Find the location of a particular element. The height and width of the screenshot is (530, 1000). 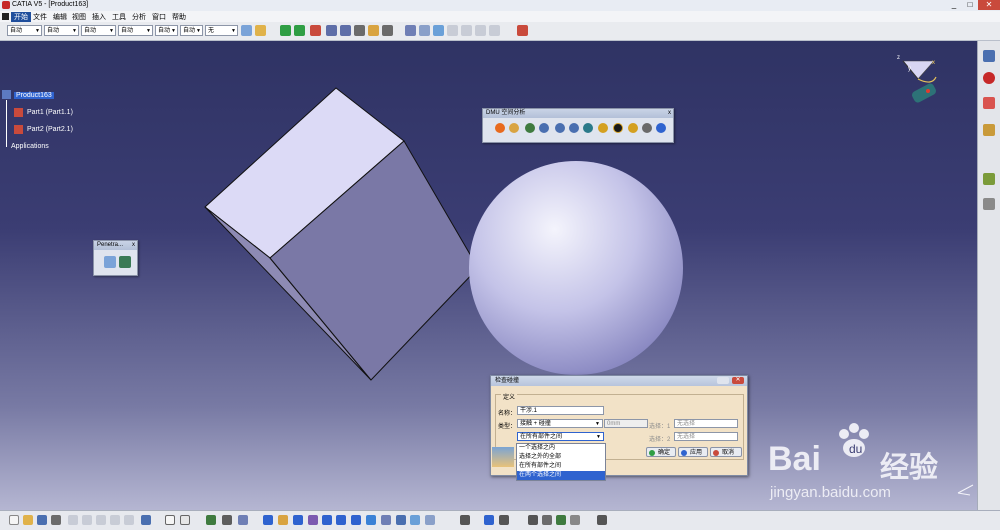

report-icon is located at coordinates (989, 103).